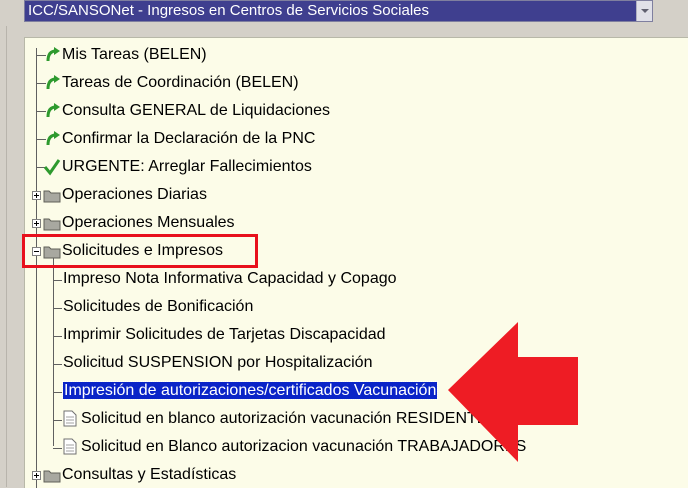  What do you see at coordinates (53, 352) in the screenshot?
I see `tree-child-connector` at bounding box center [53, 352].